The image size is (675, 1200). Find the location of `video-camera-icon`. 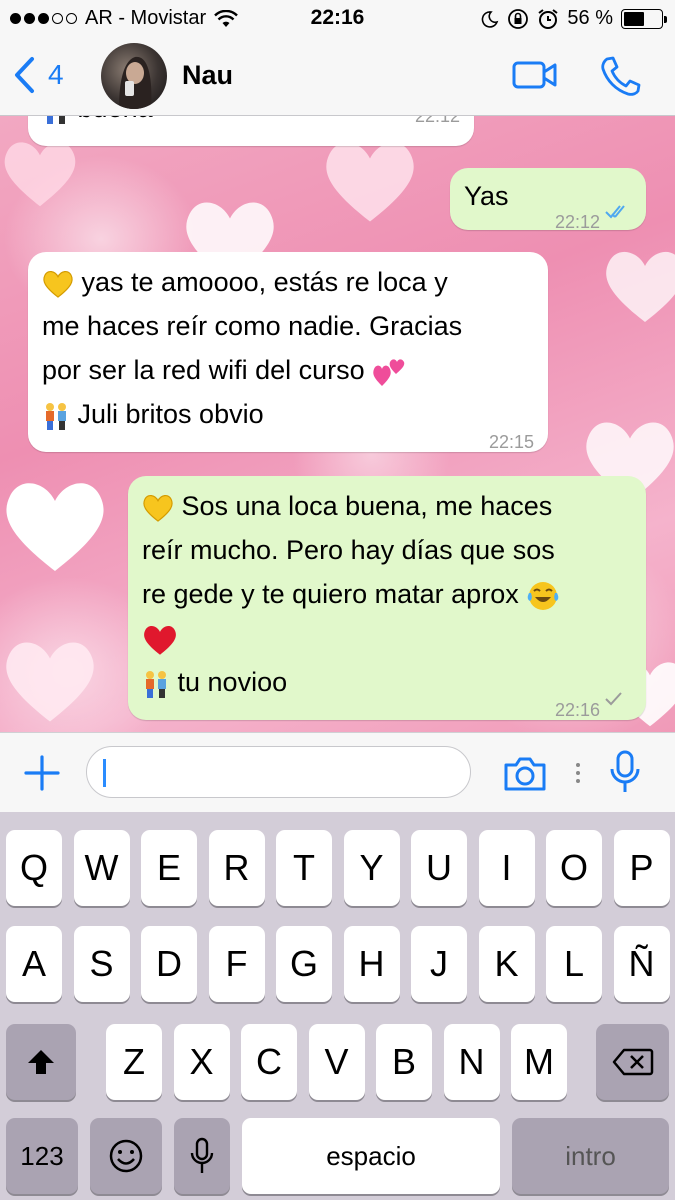

video-camera-icon is located at coordinates (534, 75).